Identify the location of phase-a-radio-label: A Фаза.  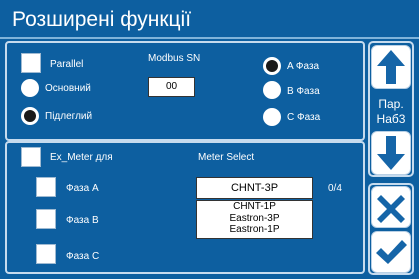
(303, 66).